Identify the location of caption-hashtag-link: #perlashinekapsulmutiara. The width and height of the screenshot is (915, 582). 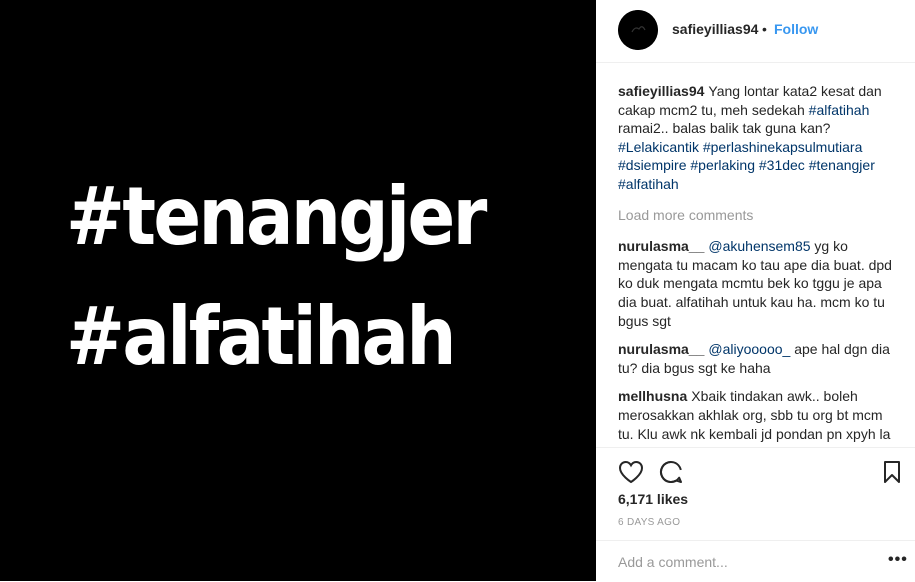
(783, 147).